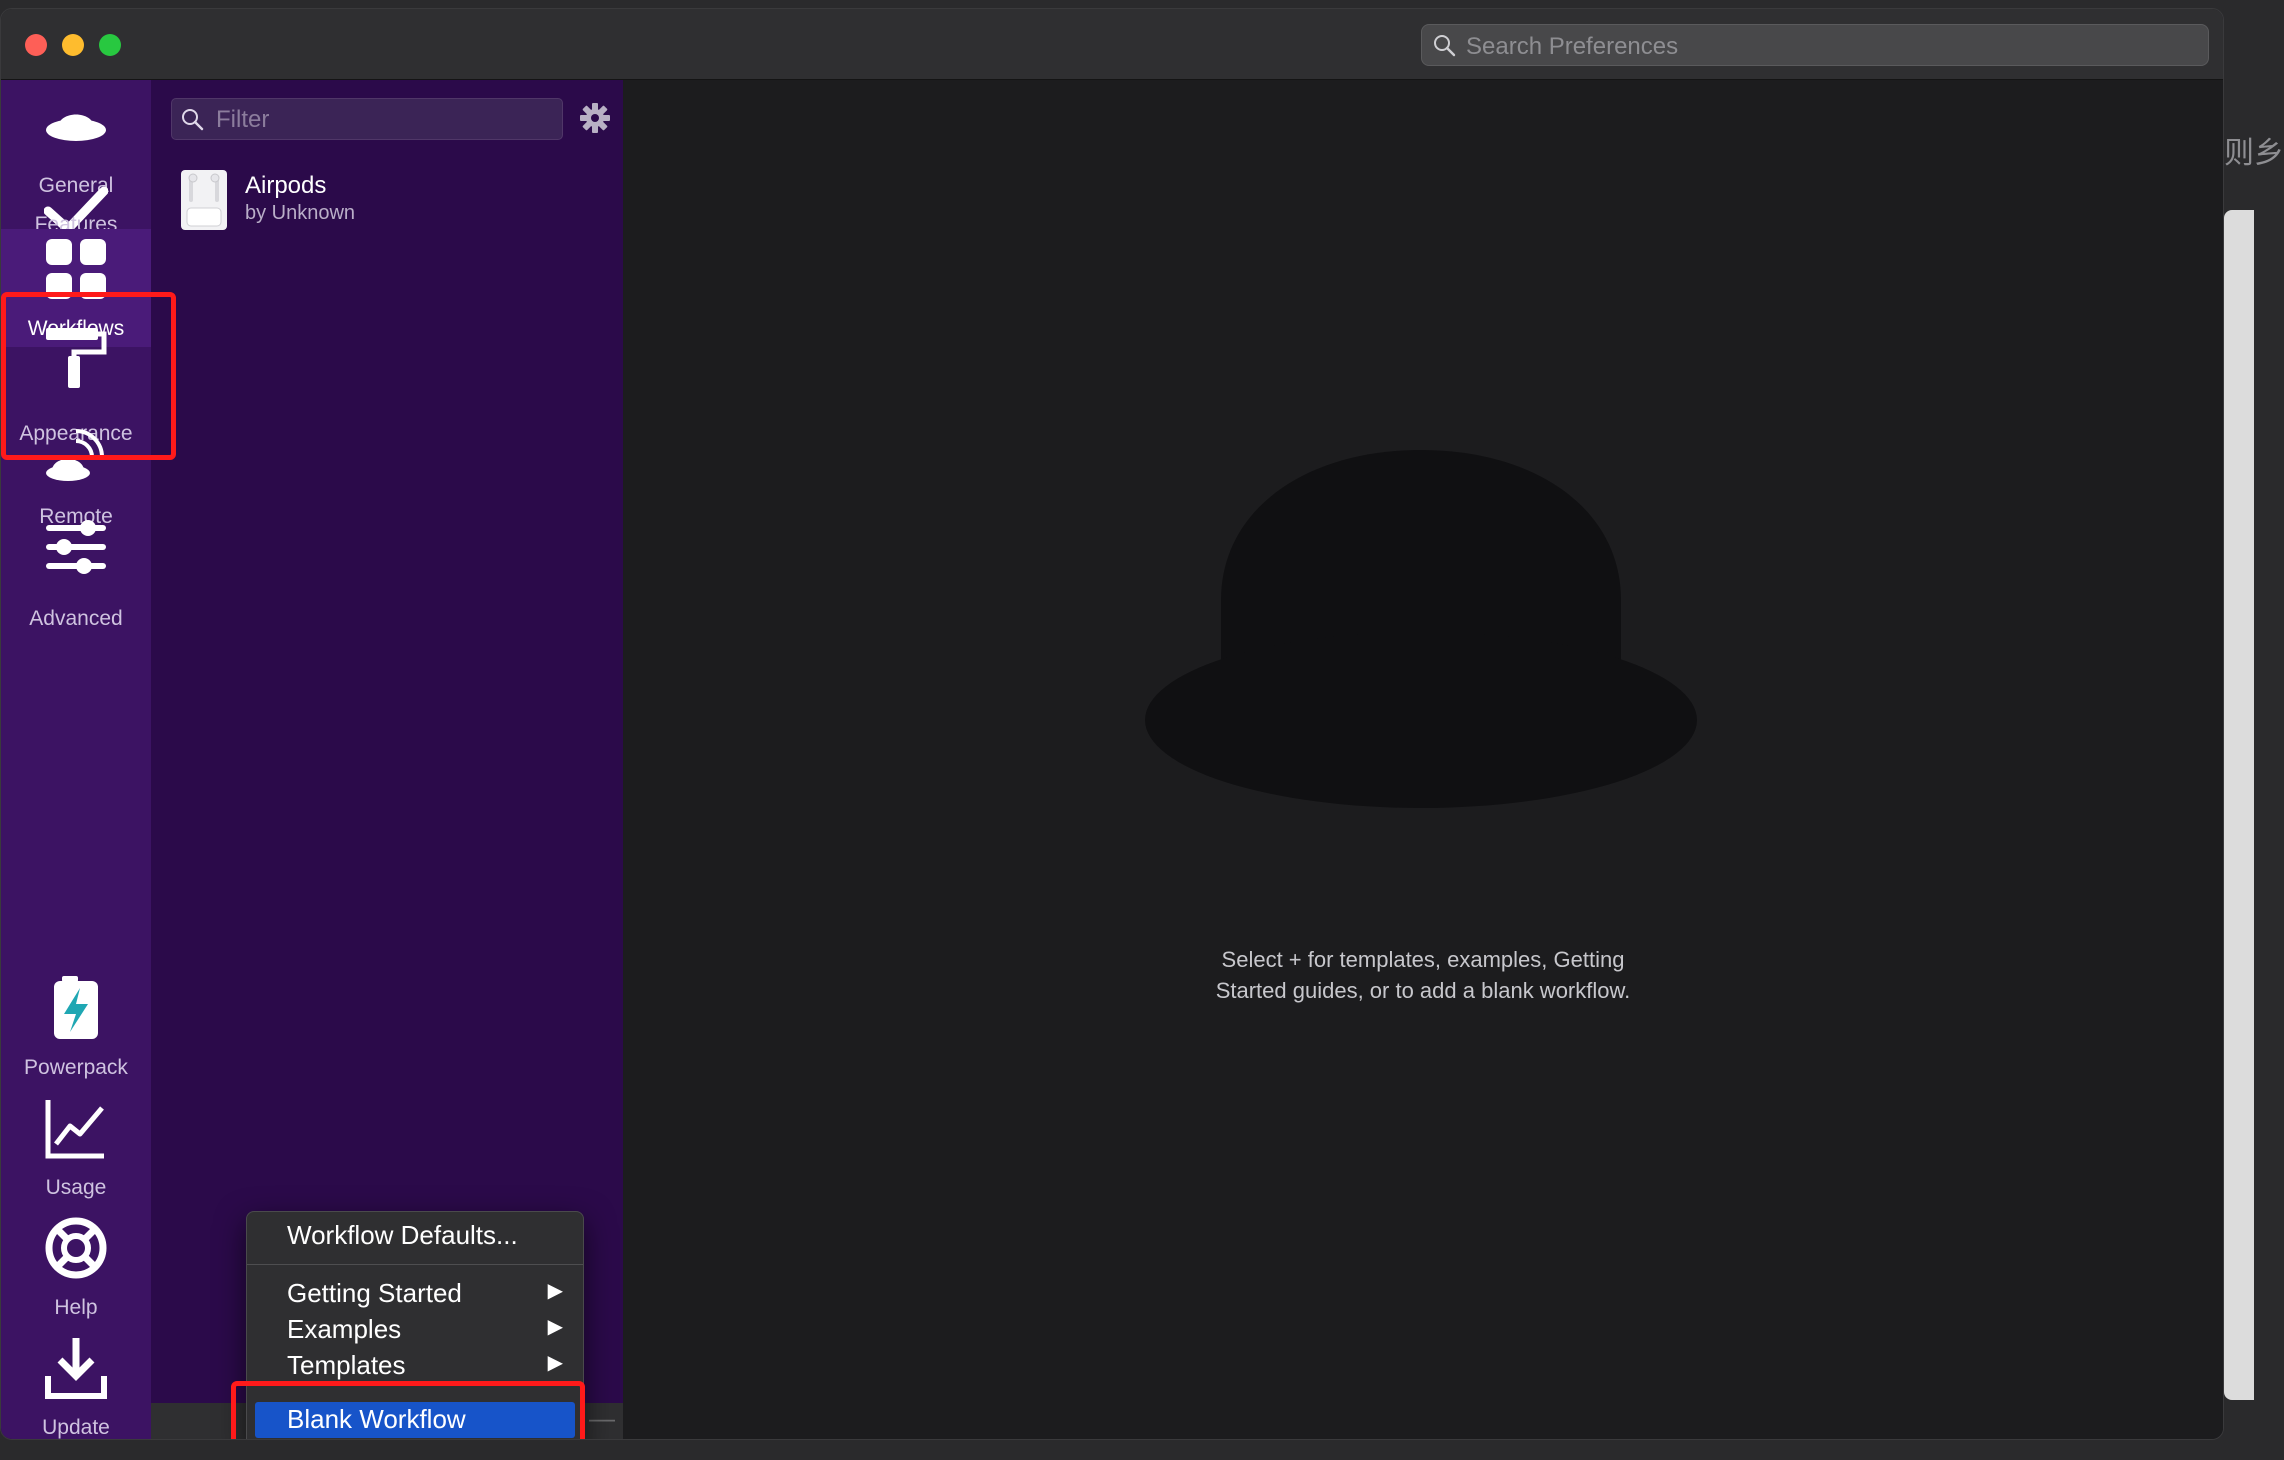 This screenshot has width=2284, height=1460. What do you see at coordinates (76, 1307) in the screenshot?
I see `sidebar-item-label: Help` at bounding box center [76, 1307].